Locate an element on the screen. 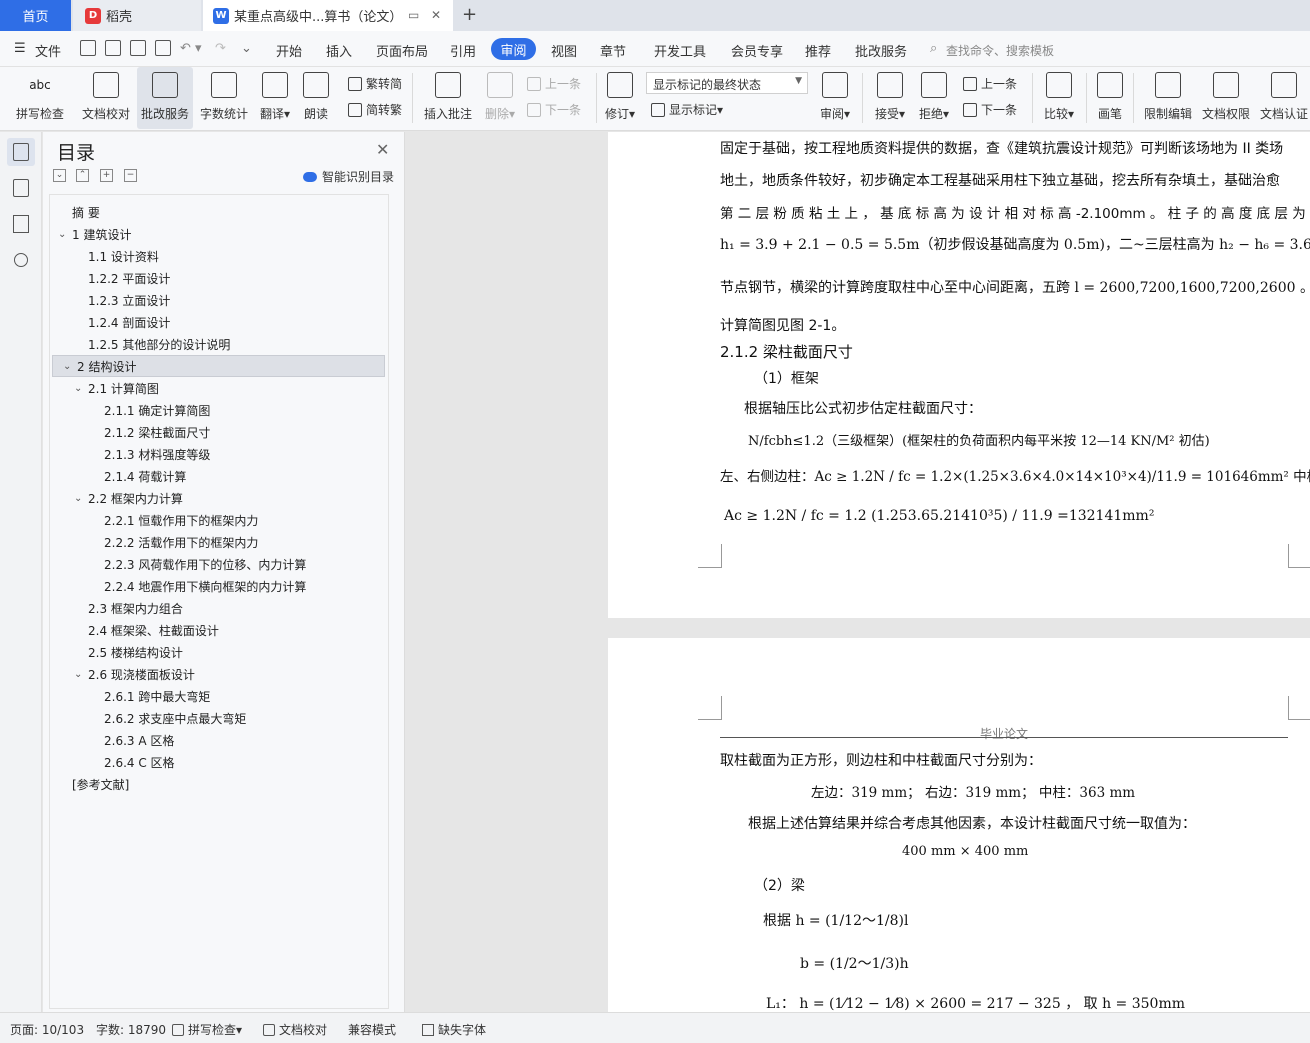 The image size is (1310, 1043). toc-item: 2.2.4 地震作用下横向框架的内力计算 is located at coordinates (178, 586).